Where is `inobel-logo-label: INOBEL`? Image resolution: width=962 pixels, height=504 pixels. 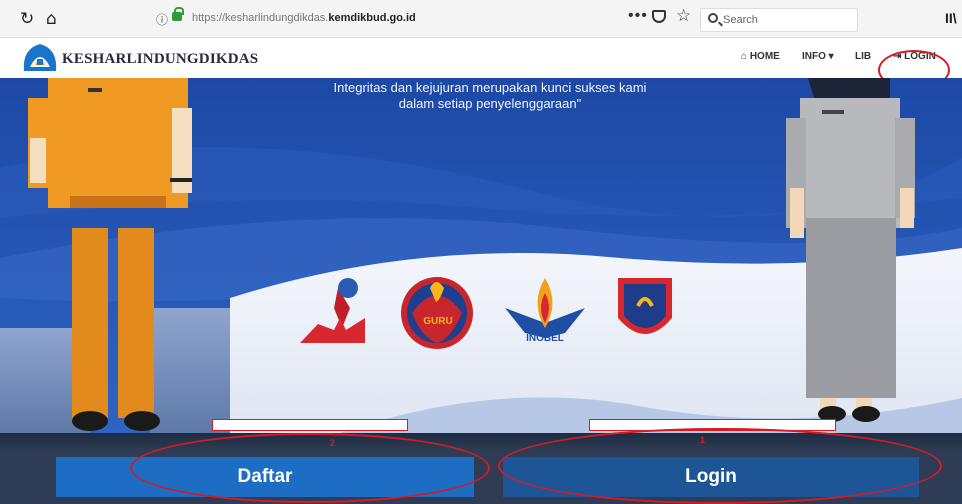
inobel-logo-label: INOBEL is located at coordinates (545, 338).